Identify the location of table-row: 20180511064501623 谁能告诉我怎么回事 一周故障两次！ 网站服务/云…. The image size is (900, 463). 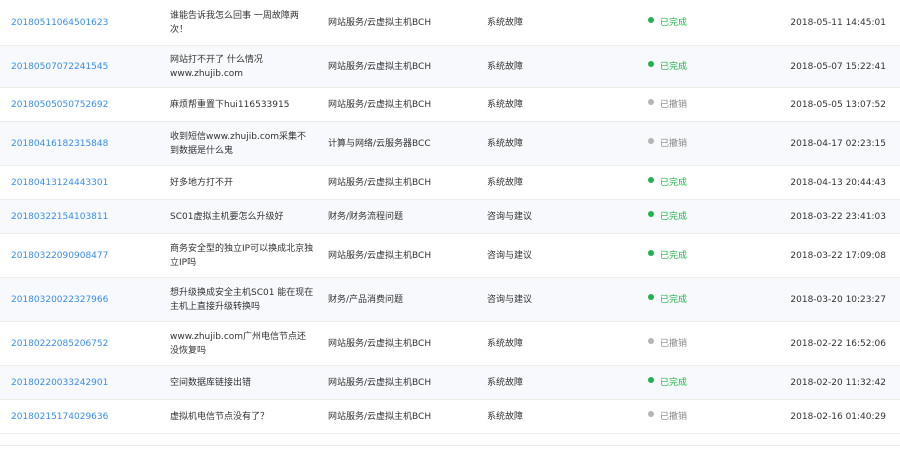
(450, 23).